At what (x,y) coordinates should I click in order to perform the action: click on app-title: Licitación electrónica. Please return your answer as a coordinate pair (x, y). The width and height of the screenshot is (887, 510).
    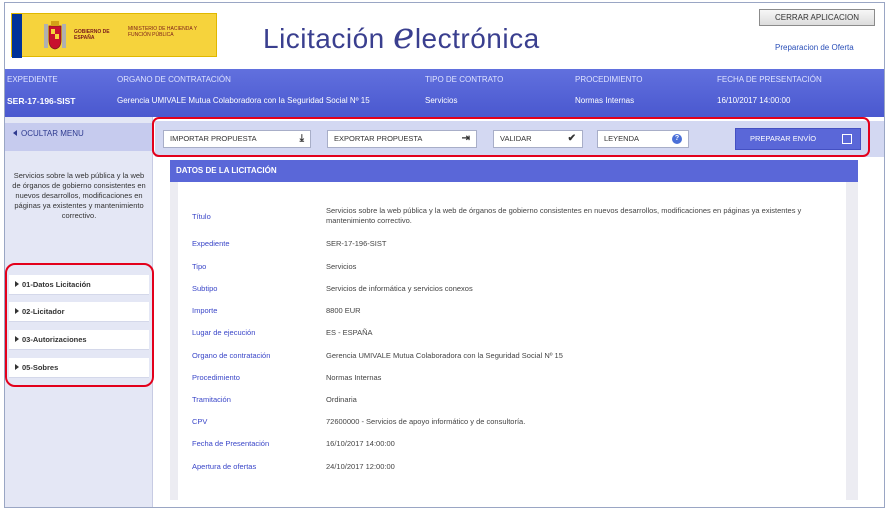
    Looking at the image, I should click on (401, 36).